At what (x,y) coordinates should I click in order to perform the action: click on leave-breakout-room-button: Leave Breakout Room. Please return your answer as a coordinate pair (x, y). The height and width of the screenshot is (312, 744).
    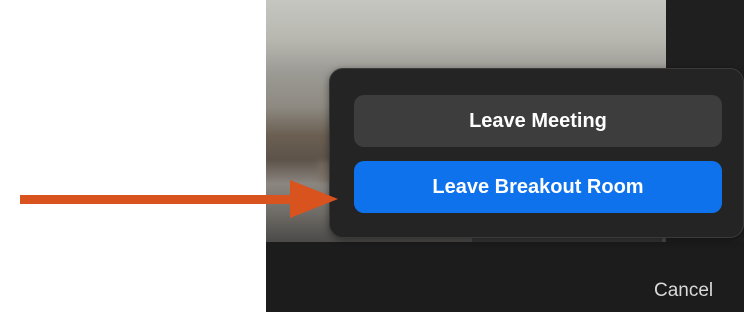
    Looking at the image, I should click on (538, 187).